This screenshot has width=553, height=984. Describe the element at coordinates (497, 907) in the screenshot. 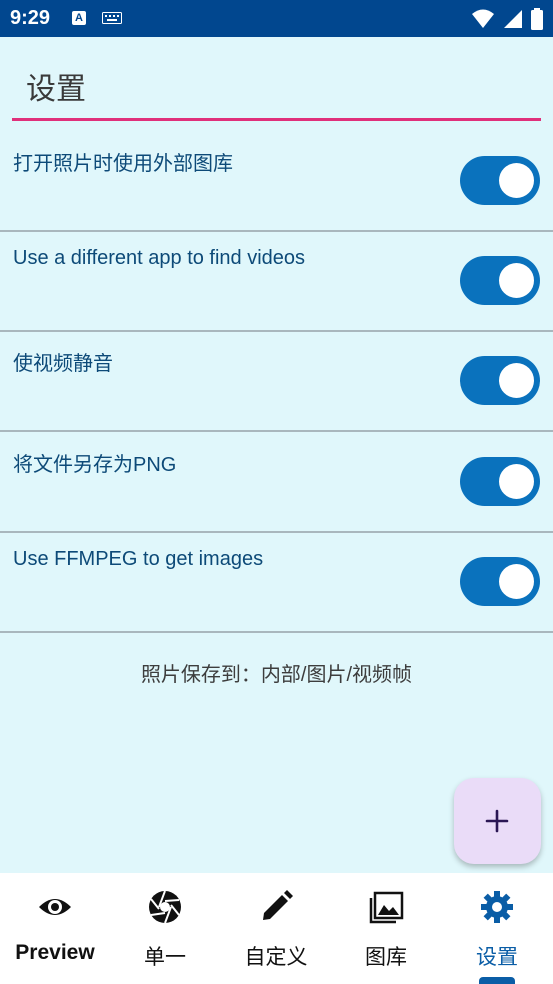

I see `gear-icon` at that location.